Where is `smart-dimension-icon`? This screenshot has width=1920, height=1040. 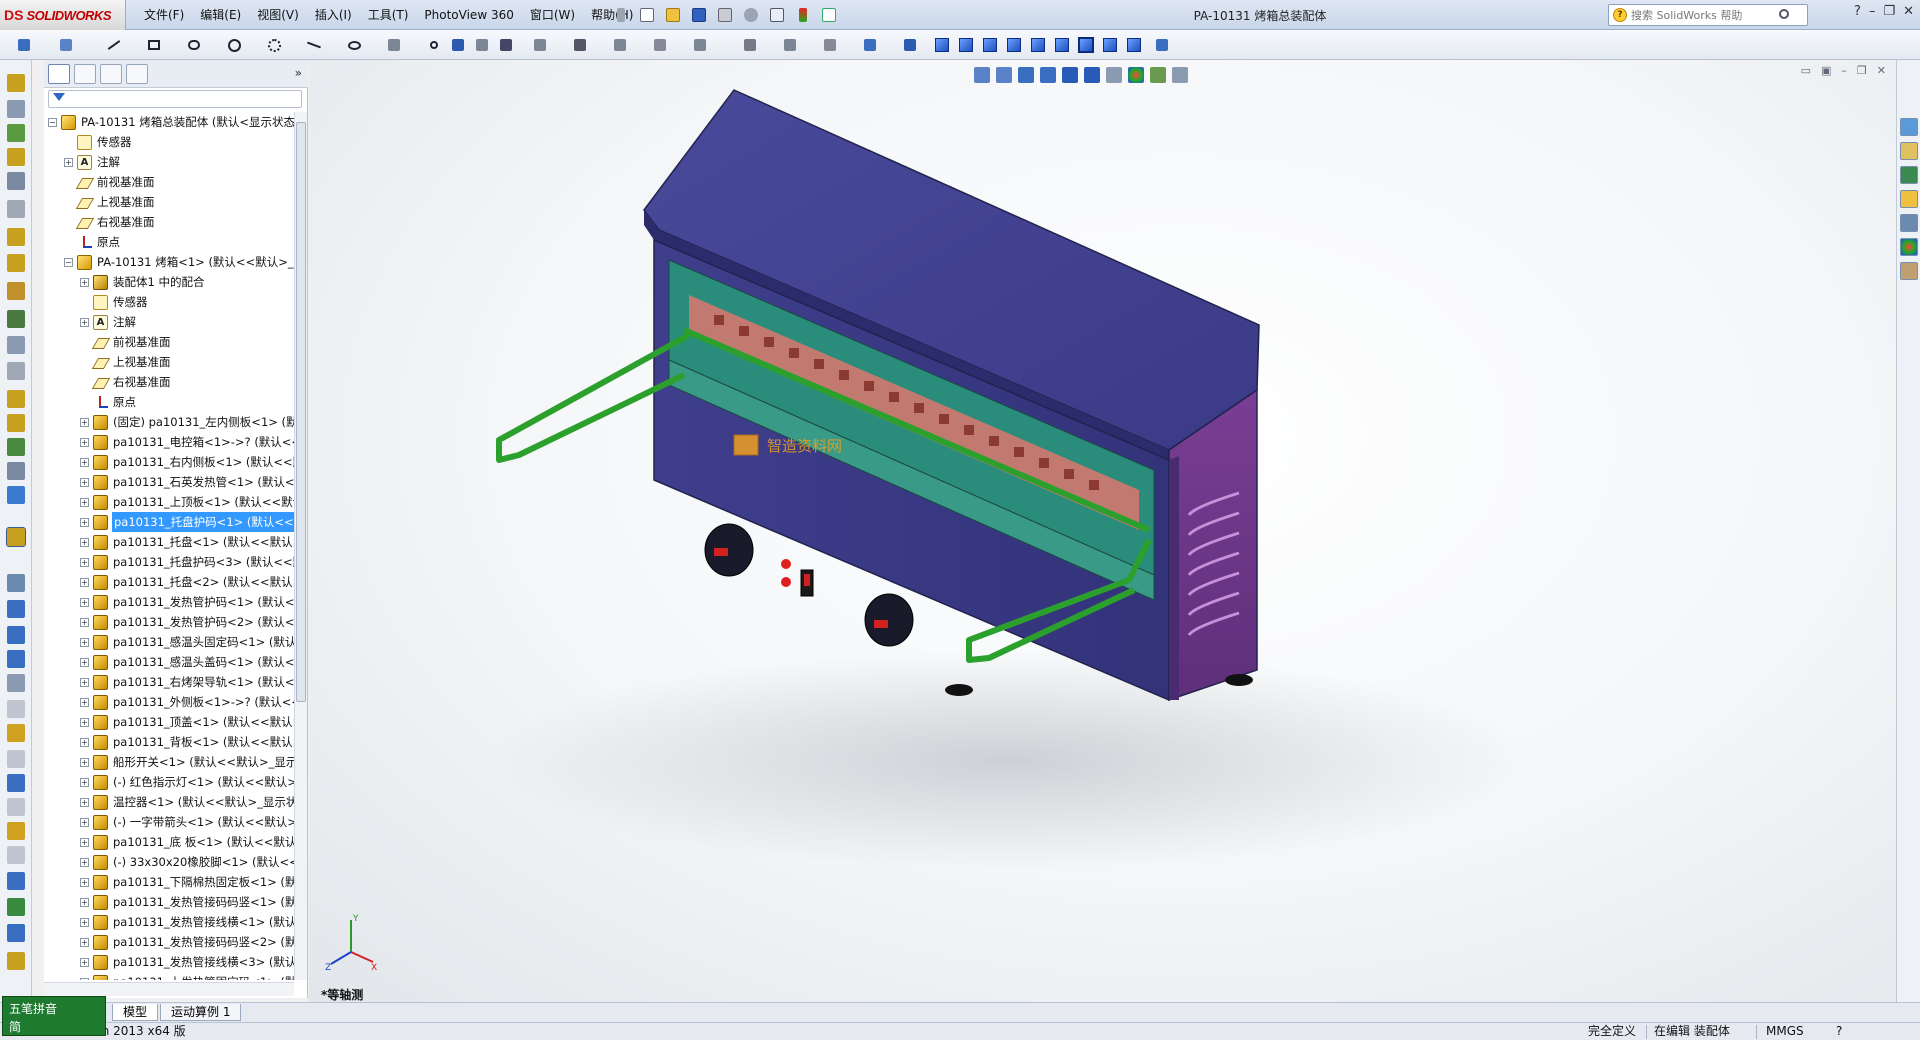 smart-dimension-icon is located at coordinates (66, 45).